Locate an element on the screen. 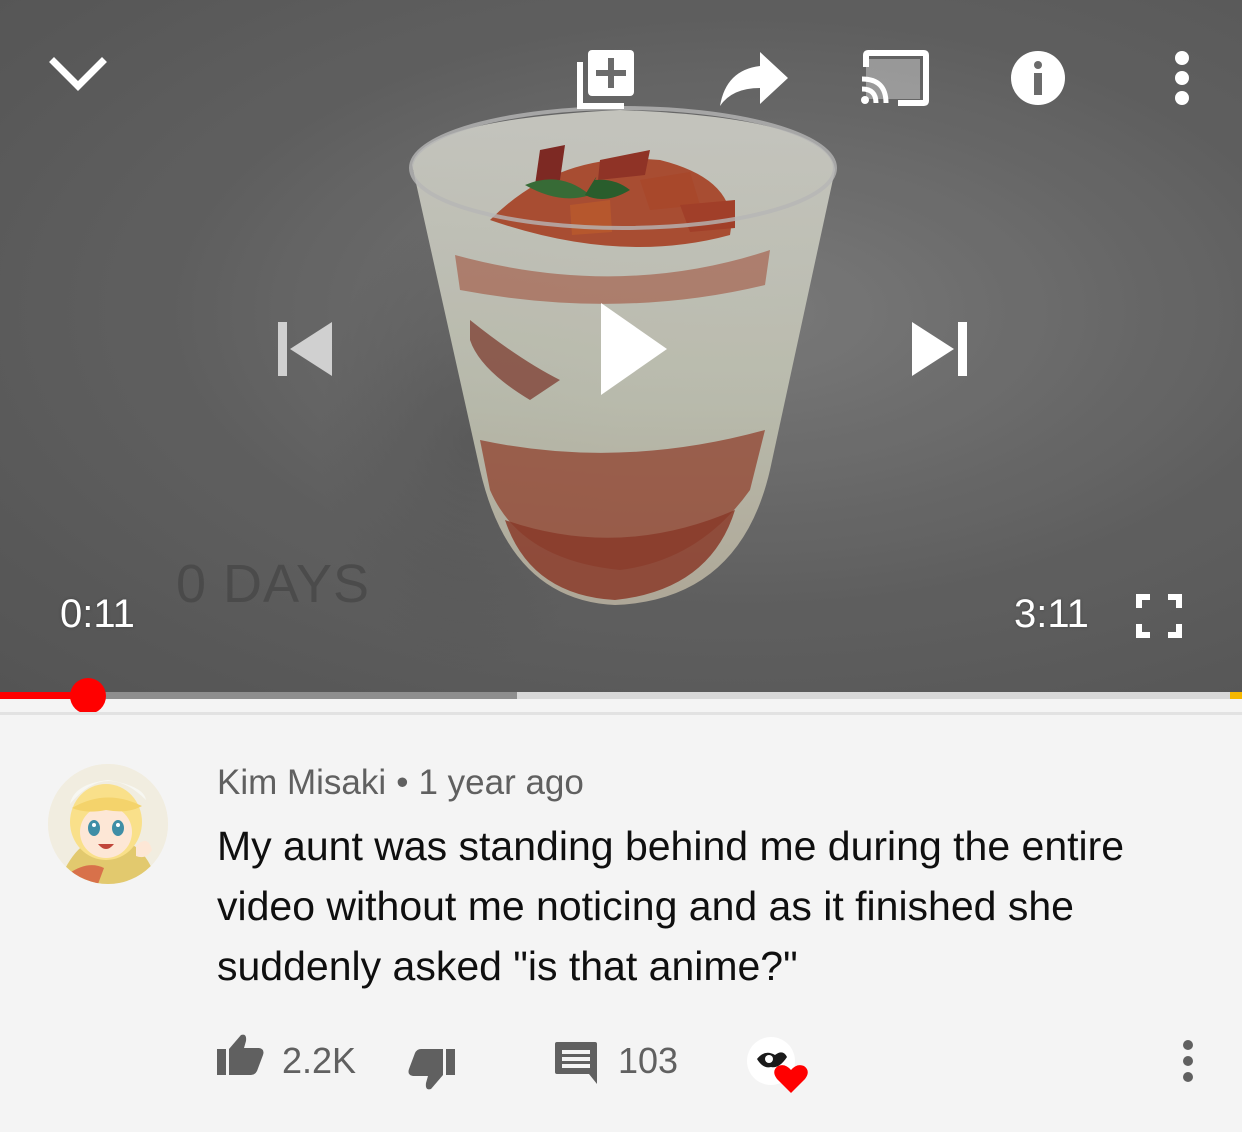 Image resolution: width=1242 pixels, height=1132 pixels. comment-age: 1 year ago is located at coordinates (501, 782).